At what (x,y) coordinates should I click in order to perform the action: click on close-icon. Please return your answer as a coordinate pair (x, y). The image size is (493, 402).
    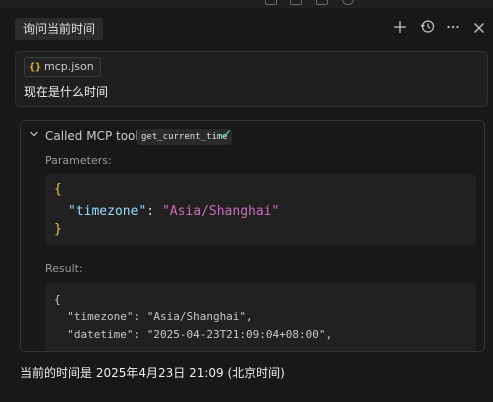
    Looking at the image, I should click on (479, 29).